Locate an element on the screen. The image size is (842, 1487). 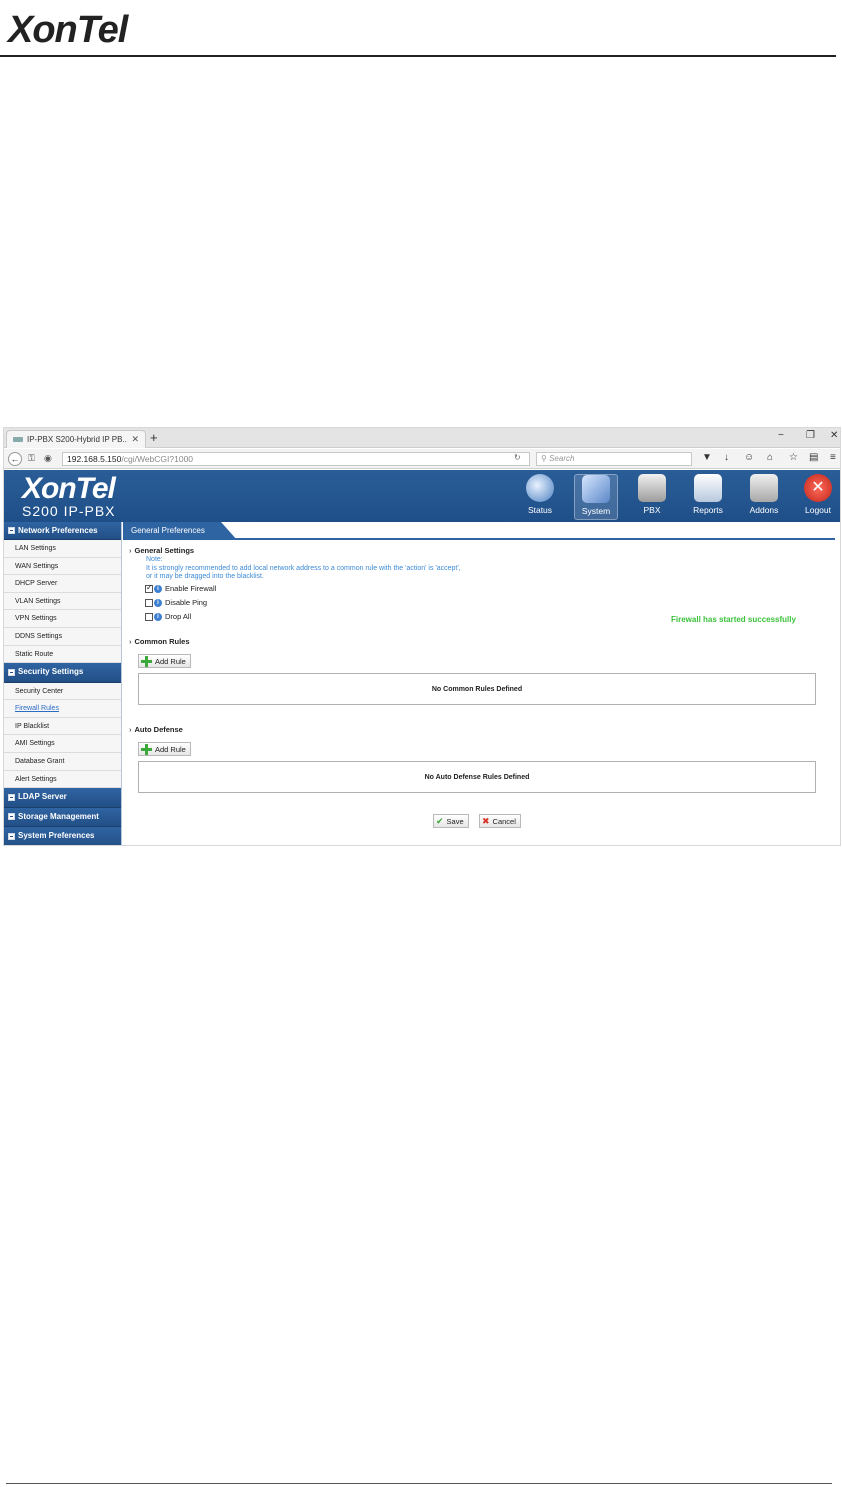
sidebar-item-firewall-rules: Firewall Rules is located at coordinates (62, 709).